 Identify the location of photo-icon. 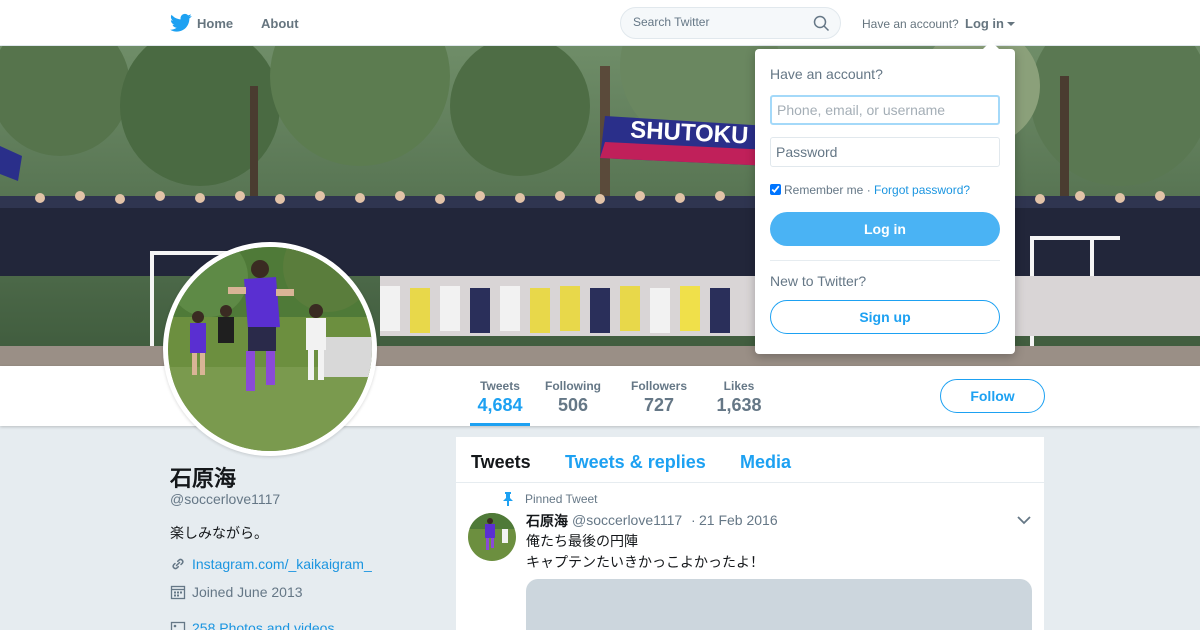
(178, 625).